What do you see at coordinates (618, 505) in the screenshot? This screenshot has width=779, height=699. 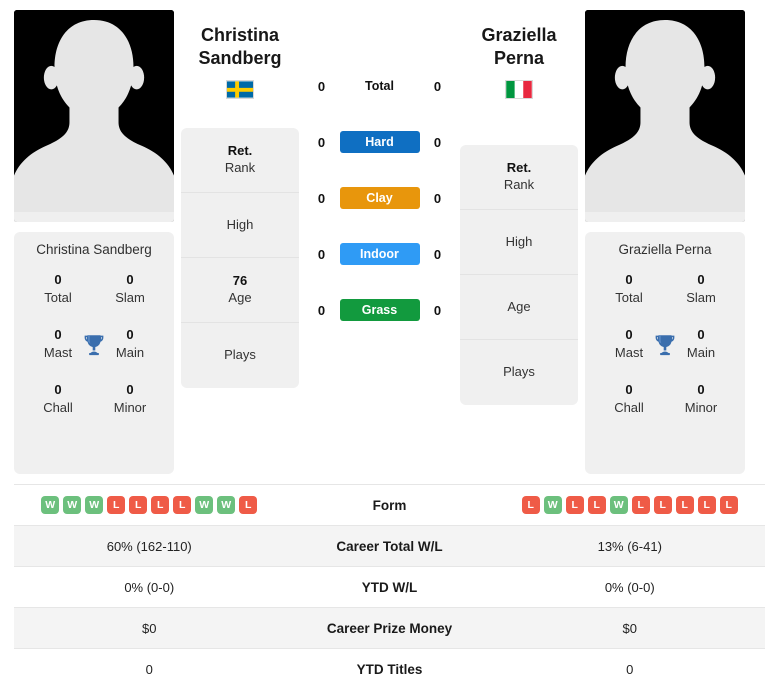 I see `right-form-badge-4: W` at bounding box center [618, 505].